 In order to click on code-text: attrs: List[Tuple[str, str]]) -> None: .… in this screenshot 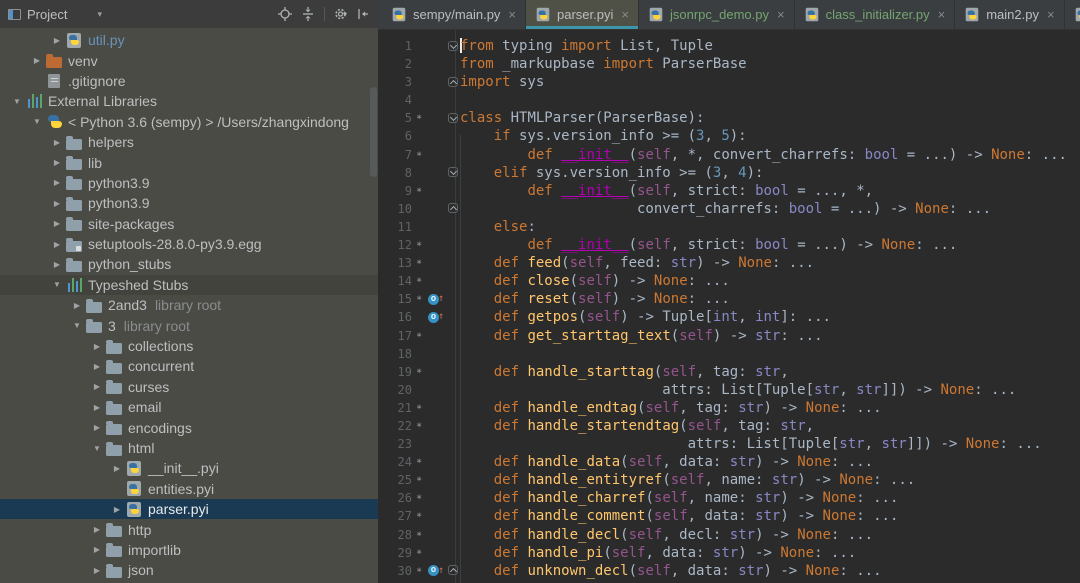, I will do `click(770, 444)`.